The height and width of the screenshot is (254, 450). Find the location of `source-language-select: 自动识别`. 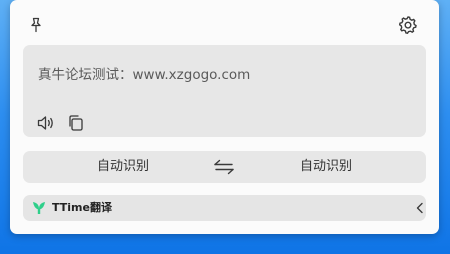

source-language-select: 自动识别 is located at coordinates (123, 167).